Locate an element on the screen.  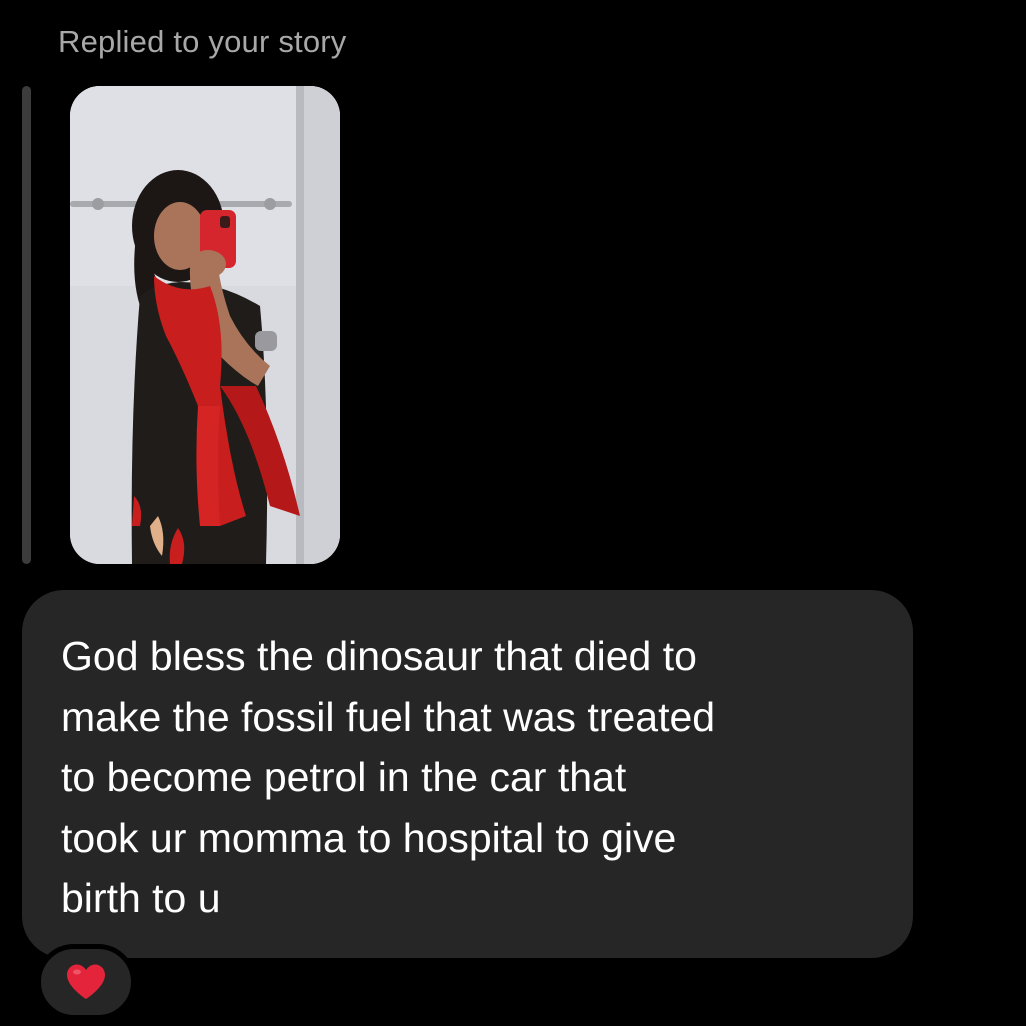
story-photo-image is located at coordinates (205, 325).